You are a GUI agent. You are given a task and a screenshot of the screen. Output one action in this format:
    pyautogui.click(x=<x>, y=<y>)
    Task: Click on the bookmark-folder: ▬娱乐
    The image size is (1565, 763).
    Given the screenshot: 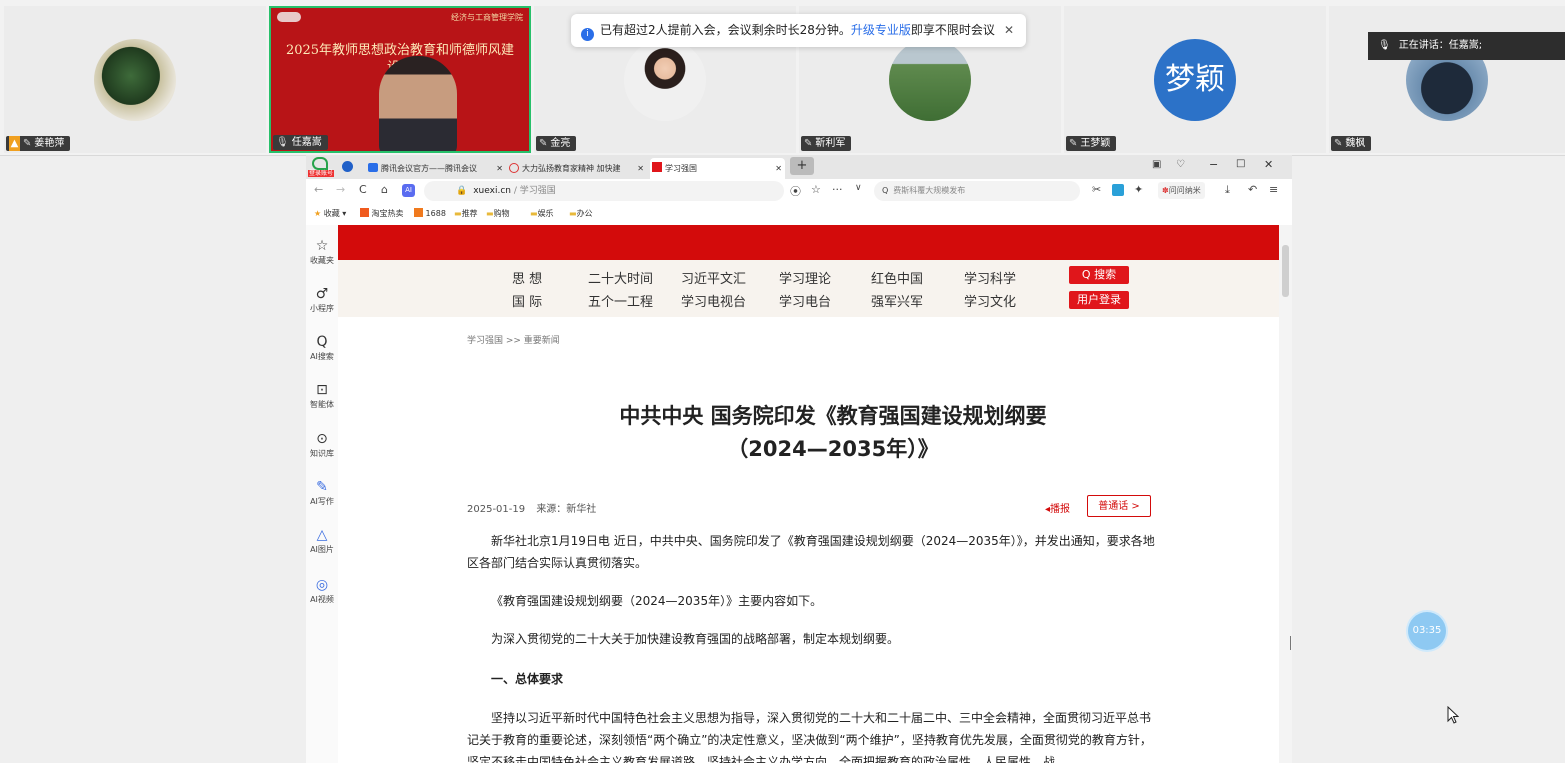 What is the action you would take?
    pyautogui.click(x=542, y=213)
    